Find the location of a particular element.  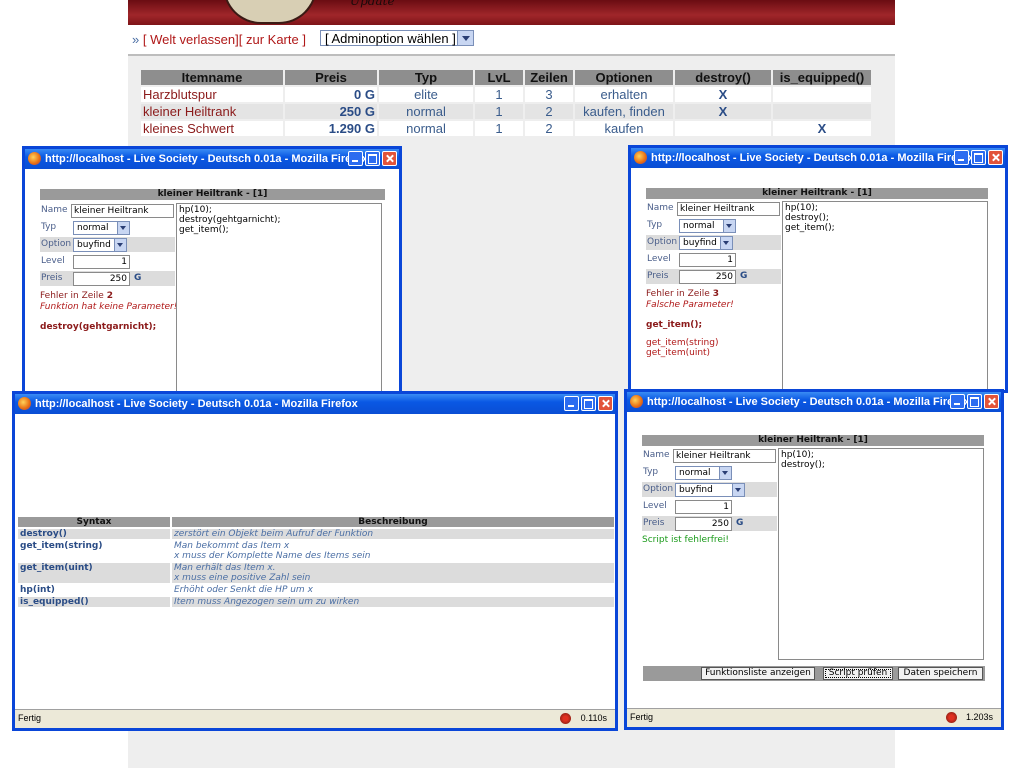

script-editor: hp(10); destroy(); get_item(); is located at coordinates (885, 295).